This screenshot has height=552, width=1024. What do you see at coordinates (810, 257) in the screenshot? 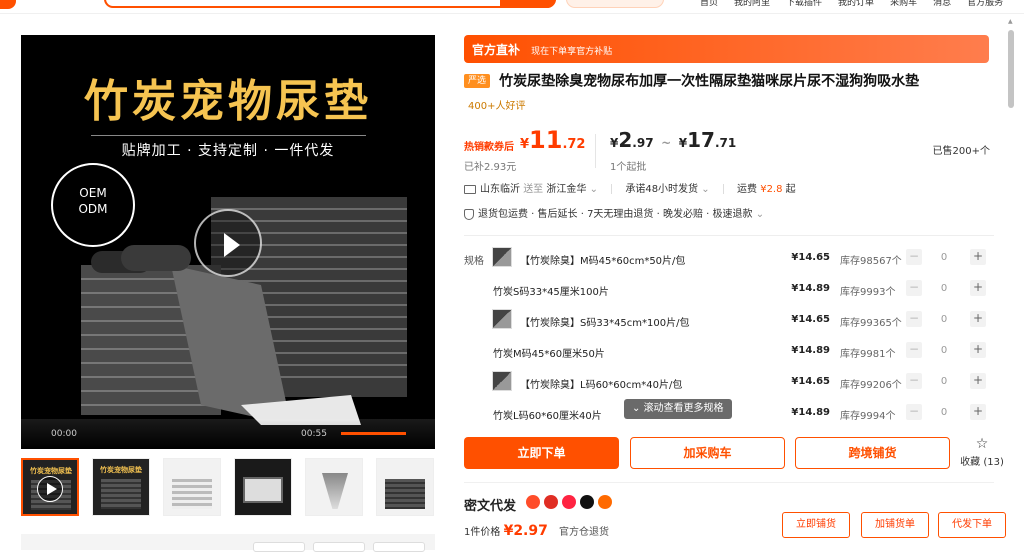
I see `sku-price: ¥14.65` at bounding box center [810, 257].